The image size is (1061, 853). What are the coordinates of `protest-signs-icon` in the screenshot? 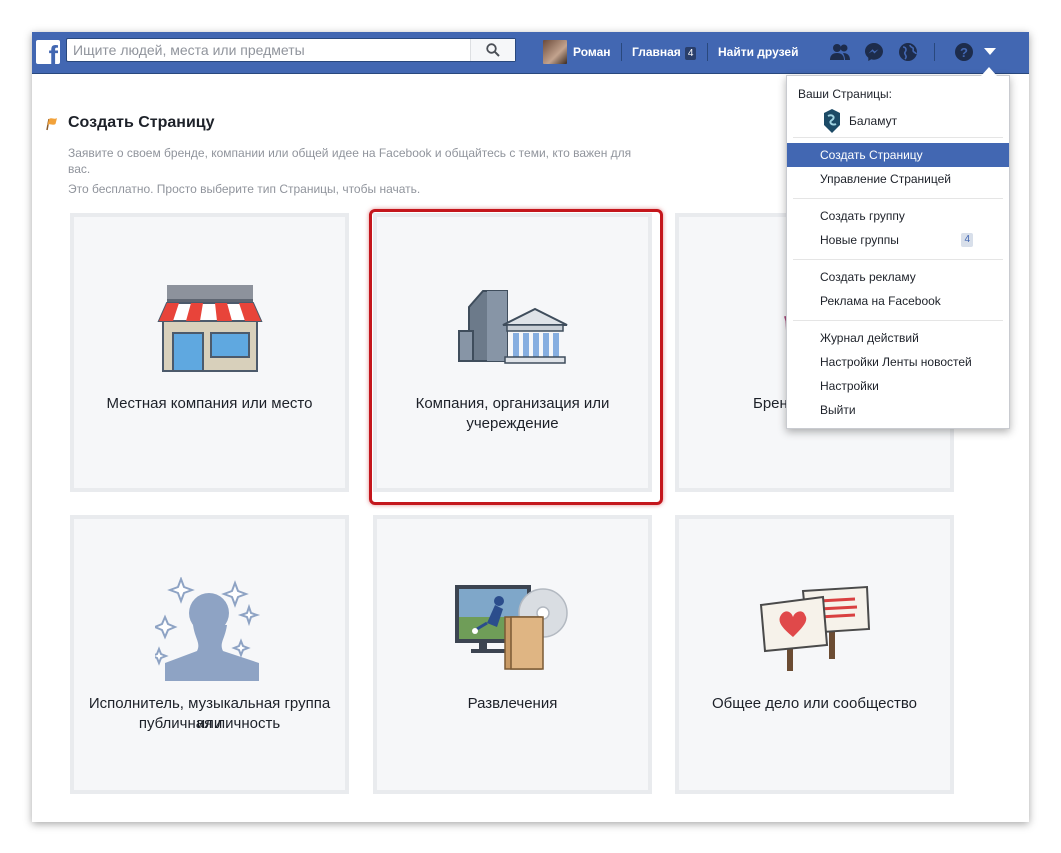 It's located at (814, 628).